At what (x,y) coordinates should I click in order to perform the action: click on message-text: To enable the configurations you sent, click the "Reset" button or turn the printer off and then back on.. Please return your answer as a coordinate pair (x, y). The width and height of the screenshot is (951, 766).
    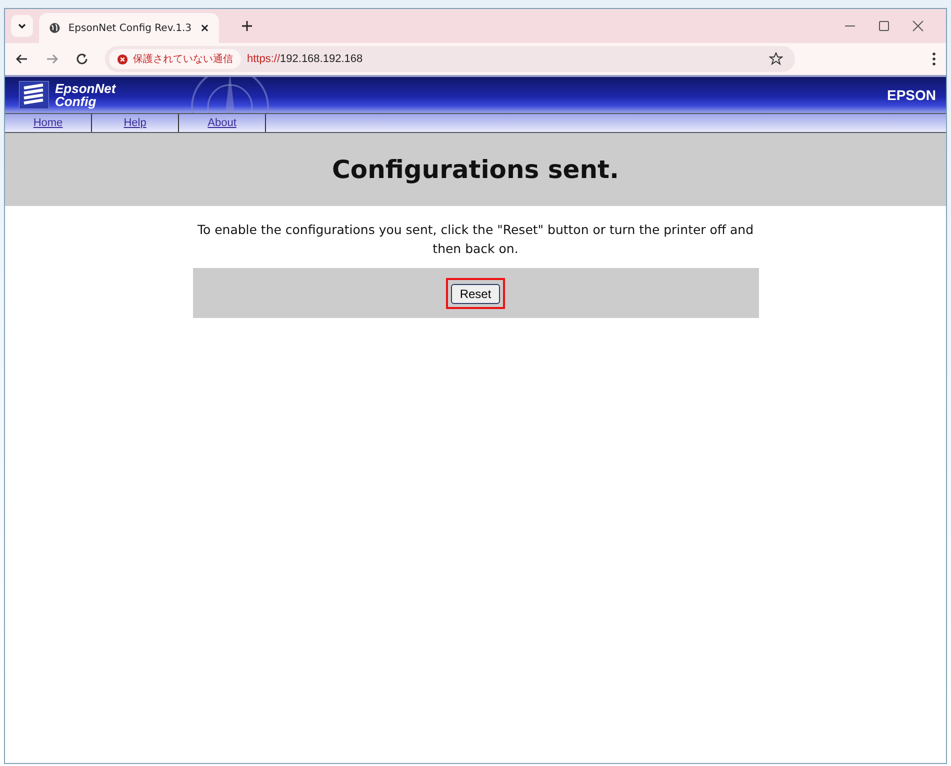
    Looking at the image, I should click on (475, 239).